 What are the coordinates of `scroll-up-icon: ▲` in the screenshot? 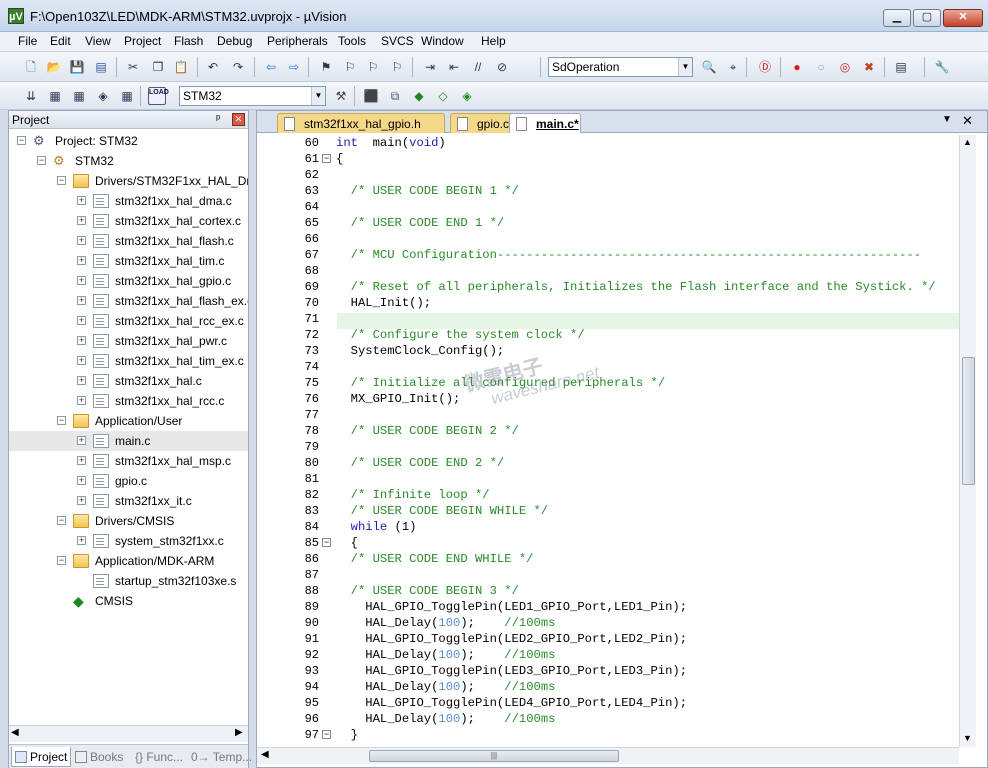 It's located at (967, 142).